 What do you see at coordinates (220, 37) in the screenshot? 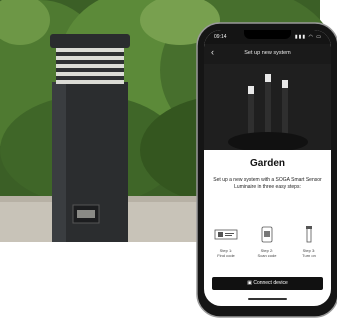
I see `status-time: 09:14` at bounding box center [220, 37].